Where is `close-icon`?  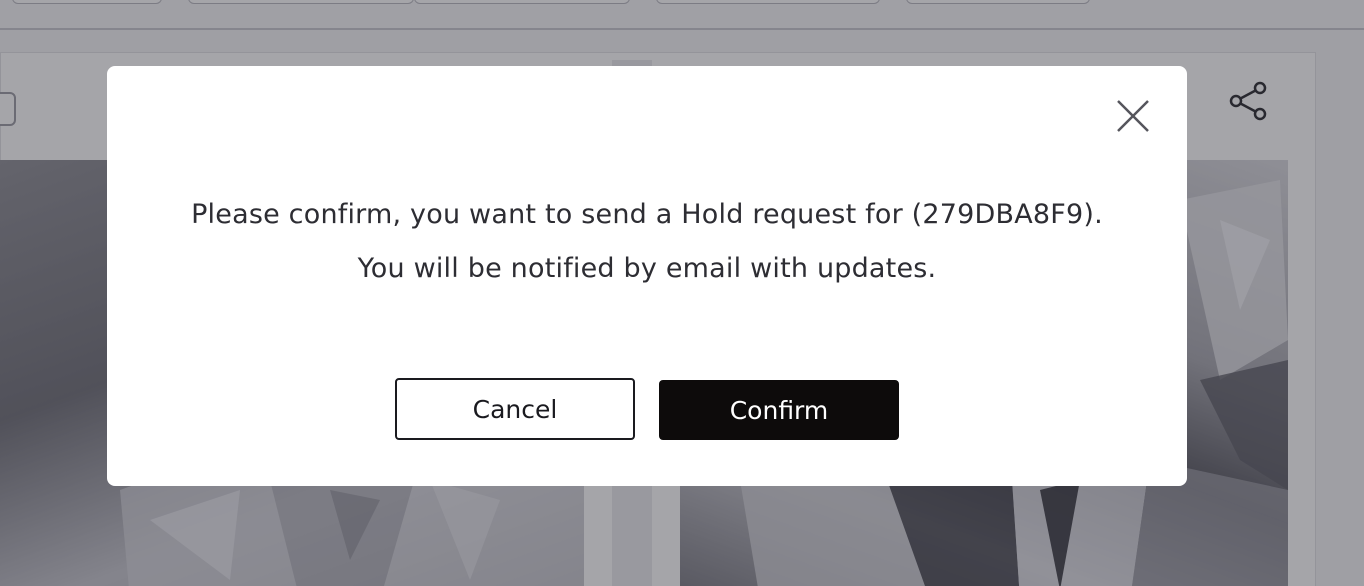 close-icon is located at coordinates (1133, 116).